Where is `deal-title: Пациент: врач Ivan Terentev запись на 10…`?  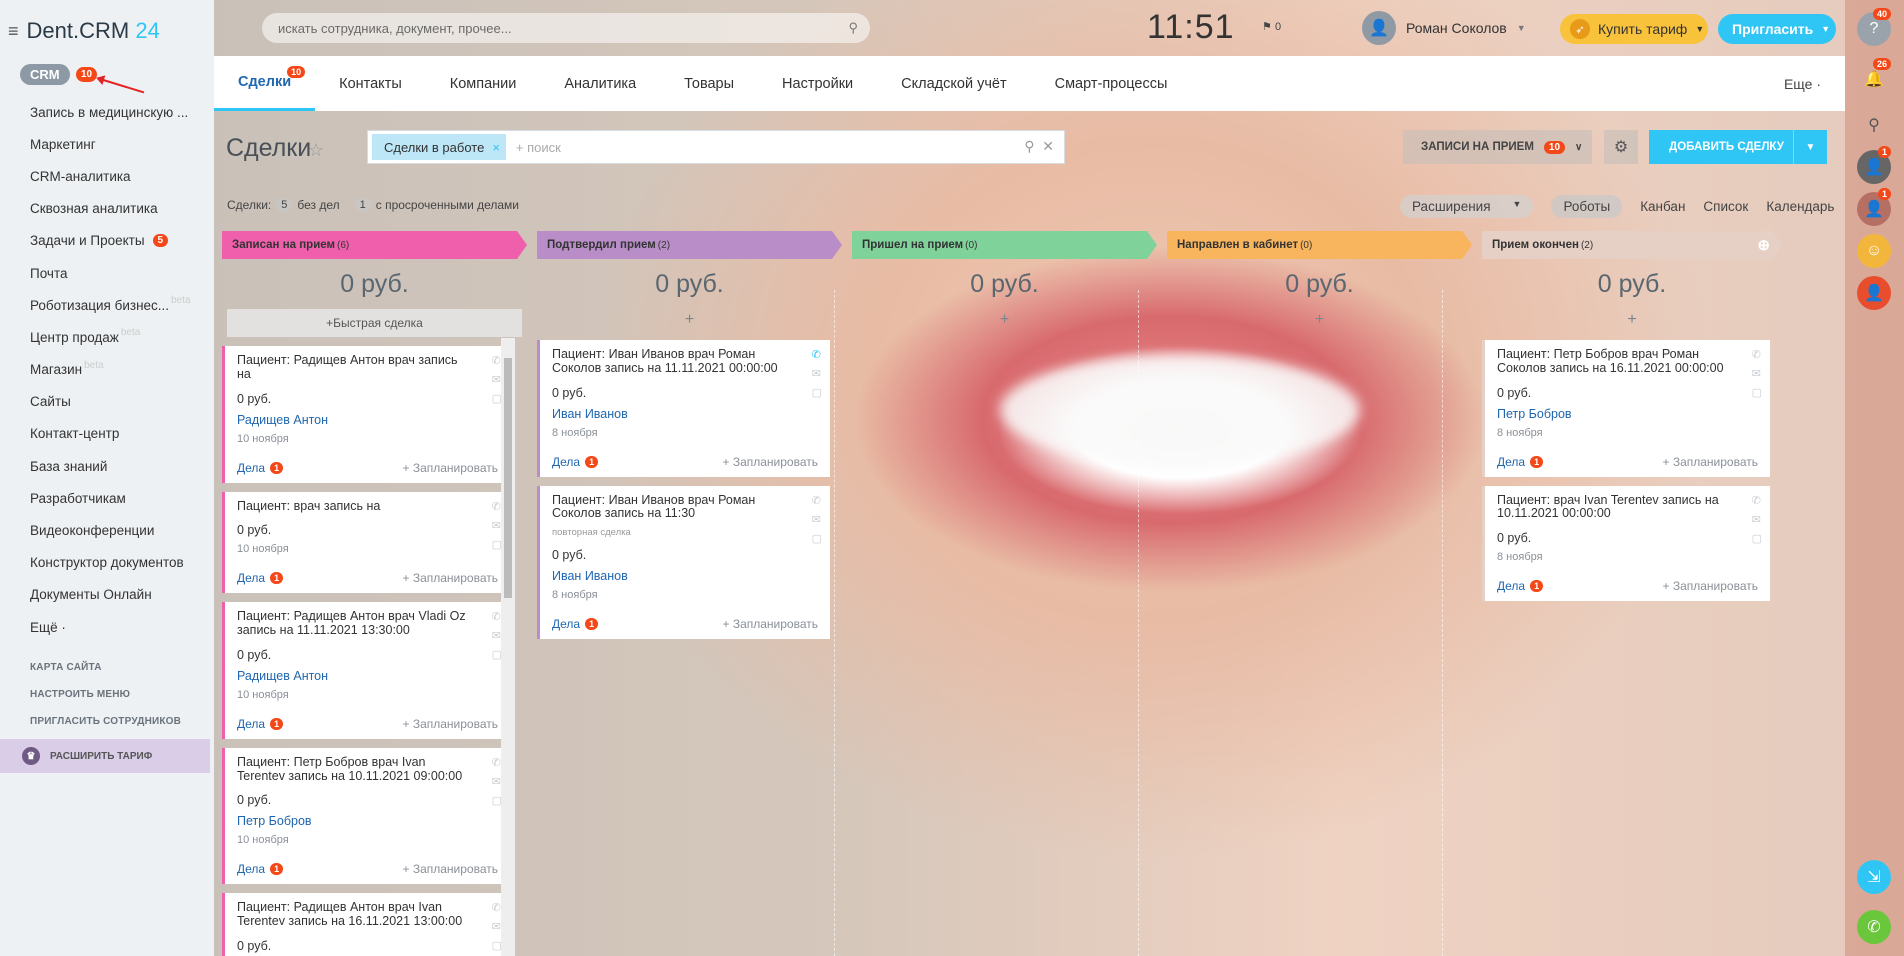
deal-title: Пациент: врач Ivan Terentev запись на 10… is located at coordinates (1627, 507).